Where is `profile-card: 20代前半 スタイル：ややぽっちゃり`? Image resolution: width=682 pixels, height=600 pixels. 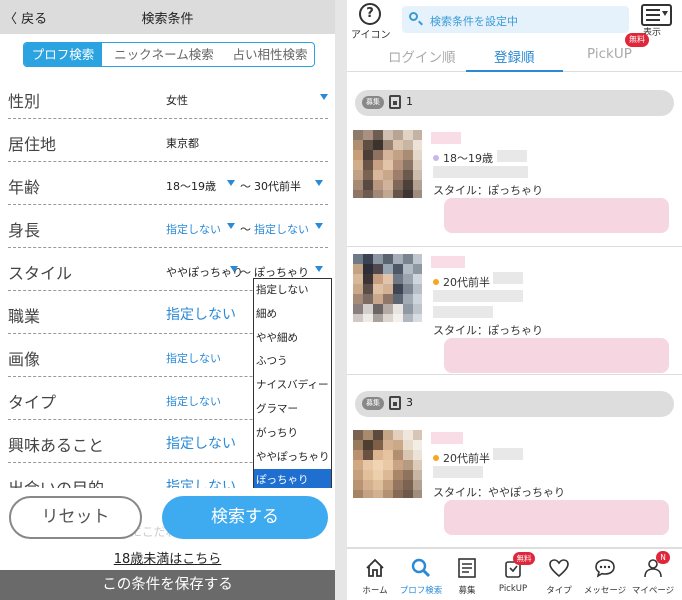 profile-card: 20代前半 スタイル：ややぽっちゃり is located at coordinates (514, 486).